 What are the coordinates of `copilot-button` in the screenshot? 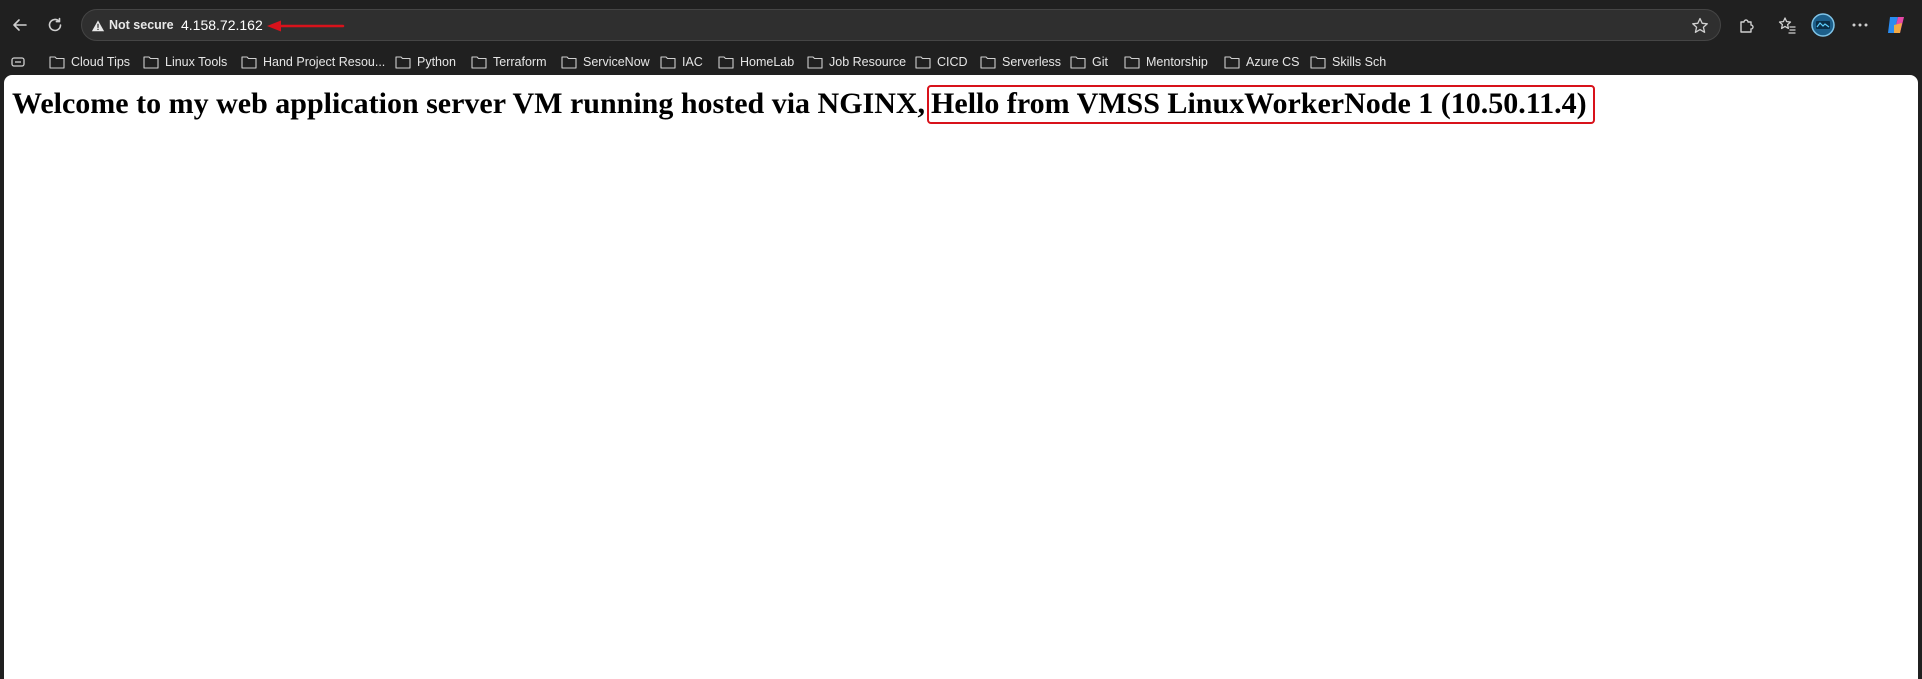 It's located at (1896, 25).